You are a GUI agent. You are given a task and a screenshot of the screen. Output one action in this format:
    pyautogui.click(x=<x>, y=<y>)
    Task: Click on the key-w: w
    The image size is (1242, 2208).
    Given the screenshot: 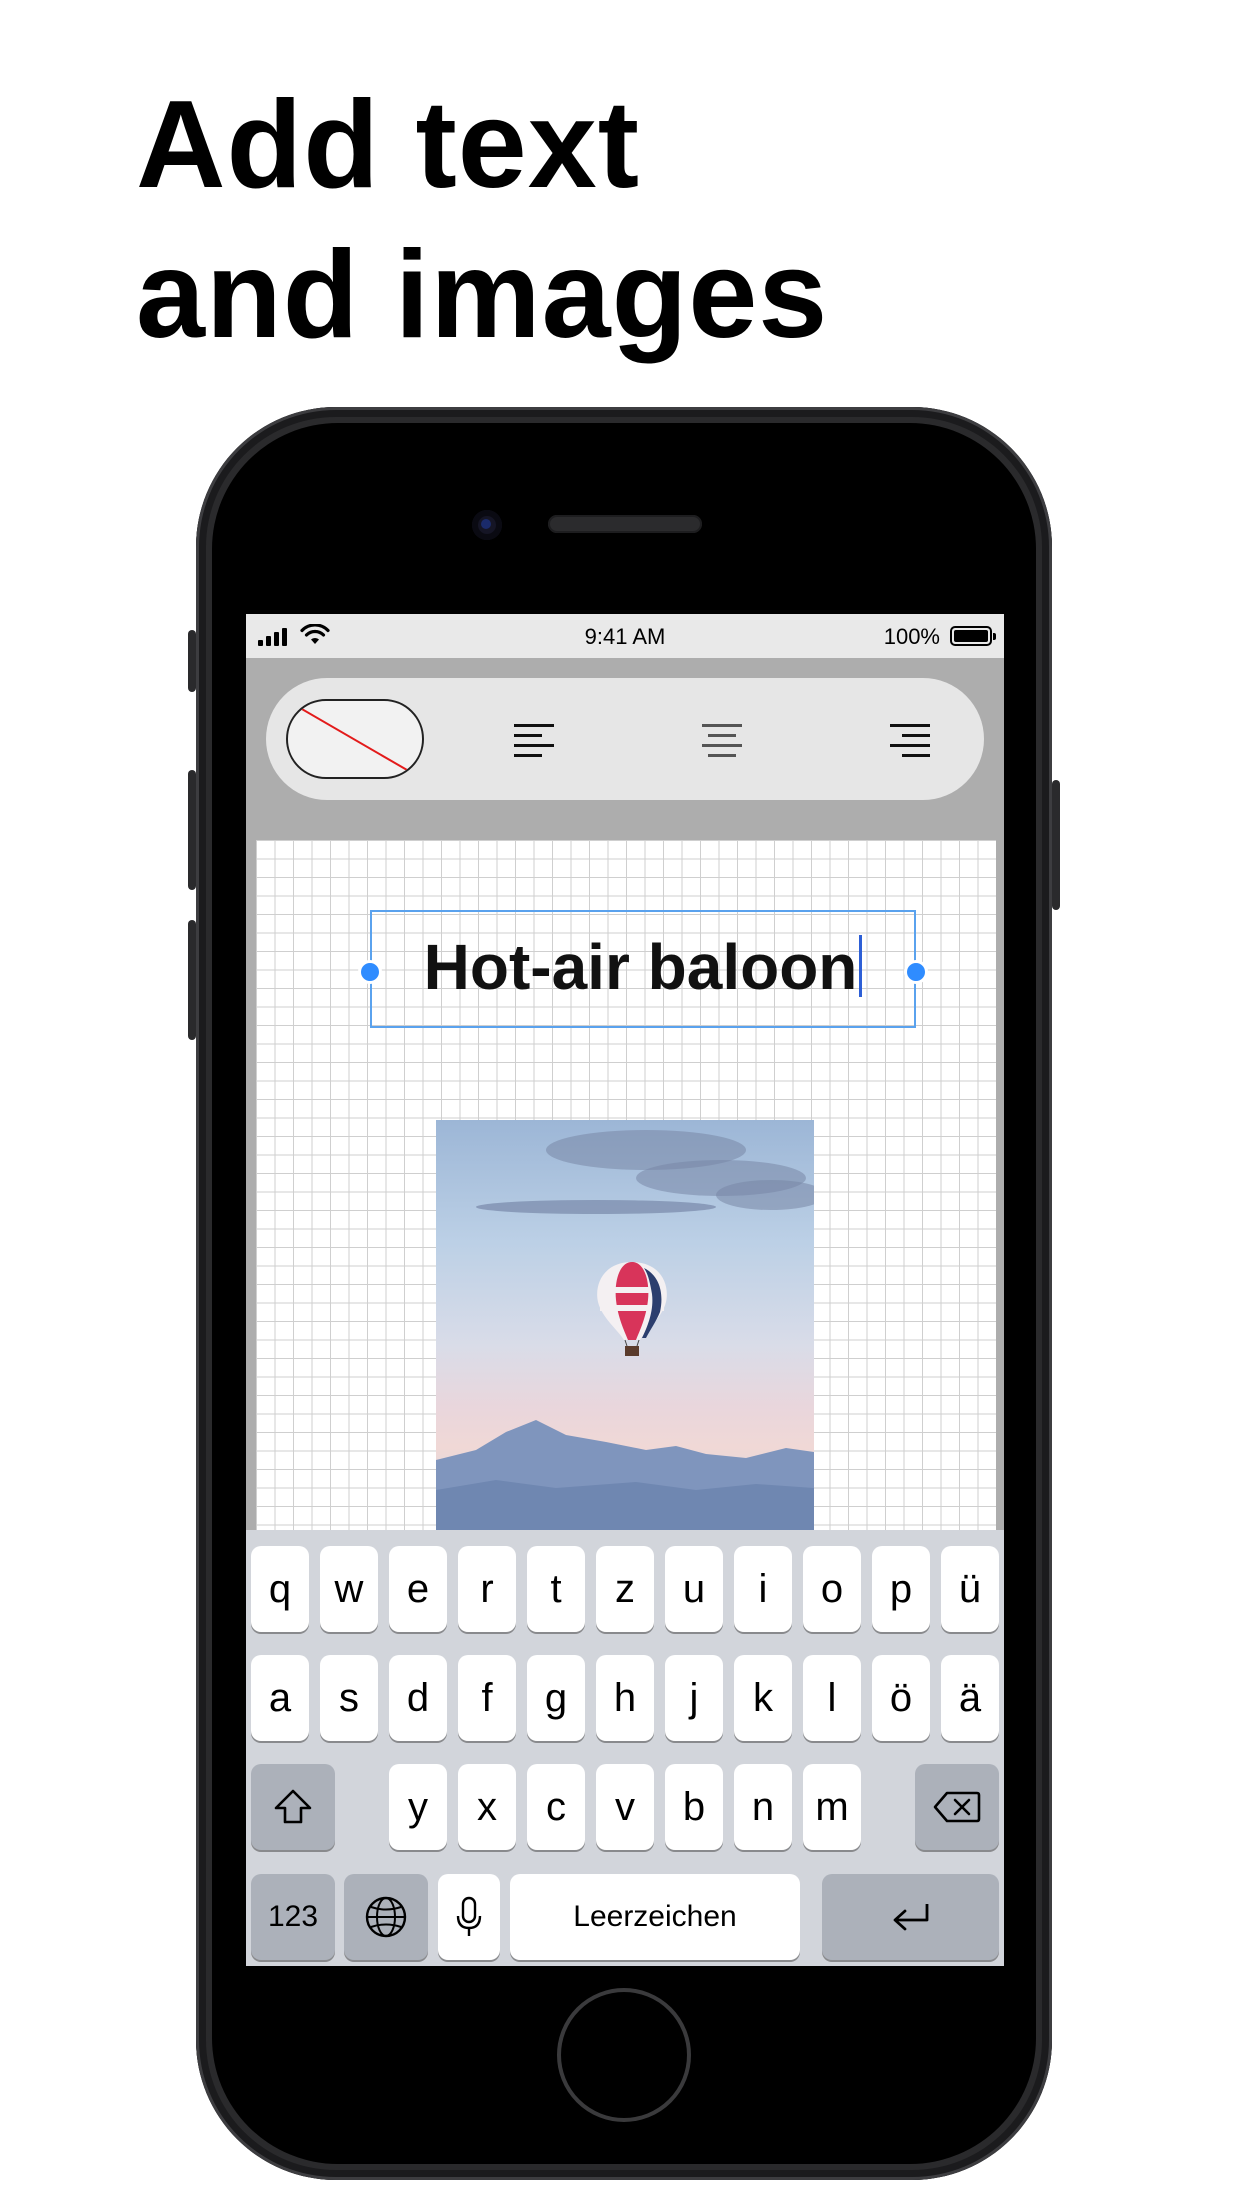 What is the action you would take?
    pyautogui.click(x=349, y=1589)
    